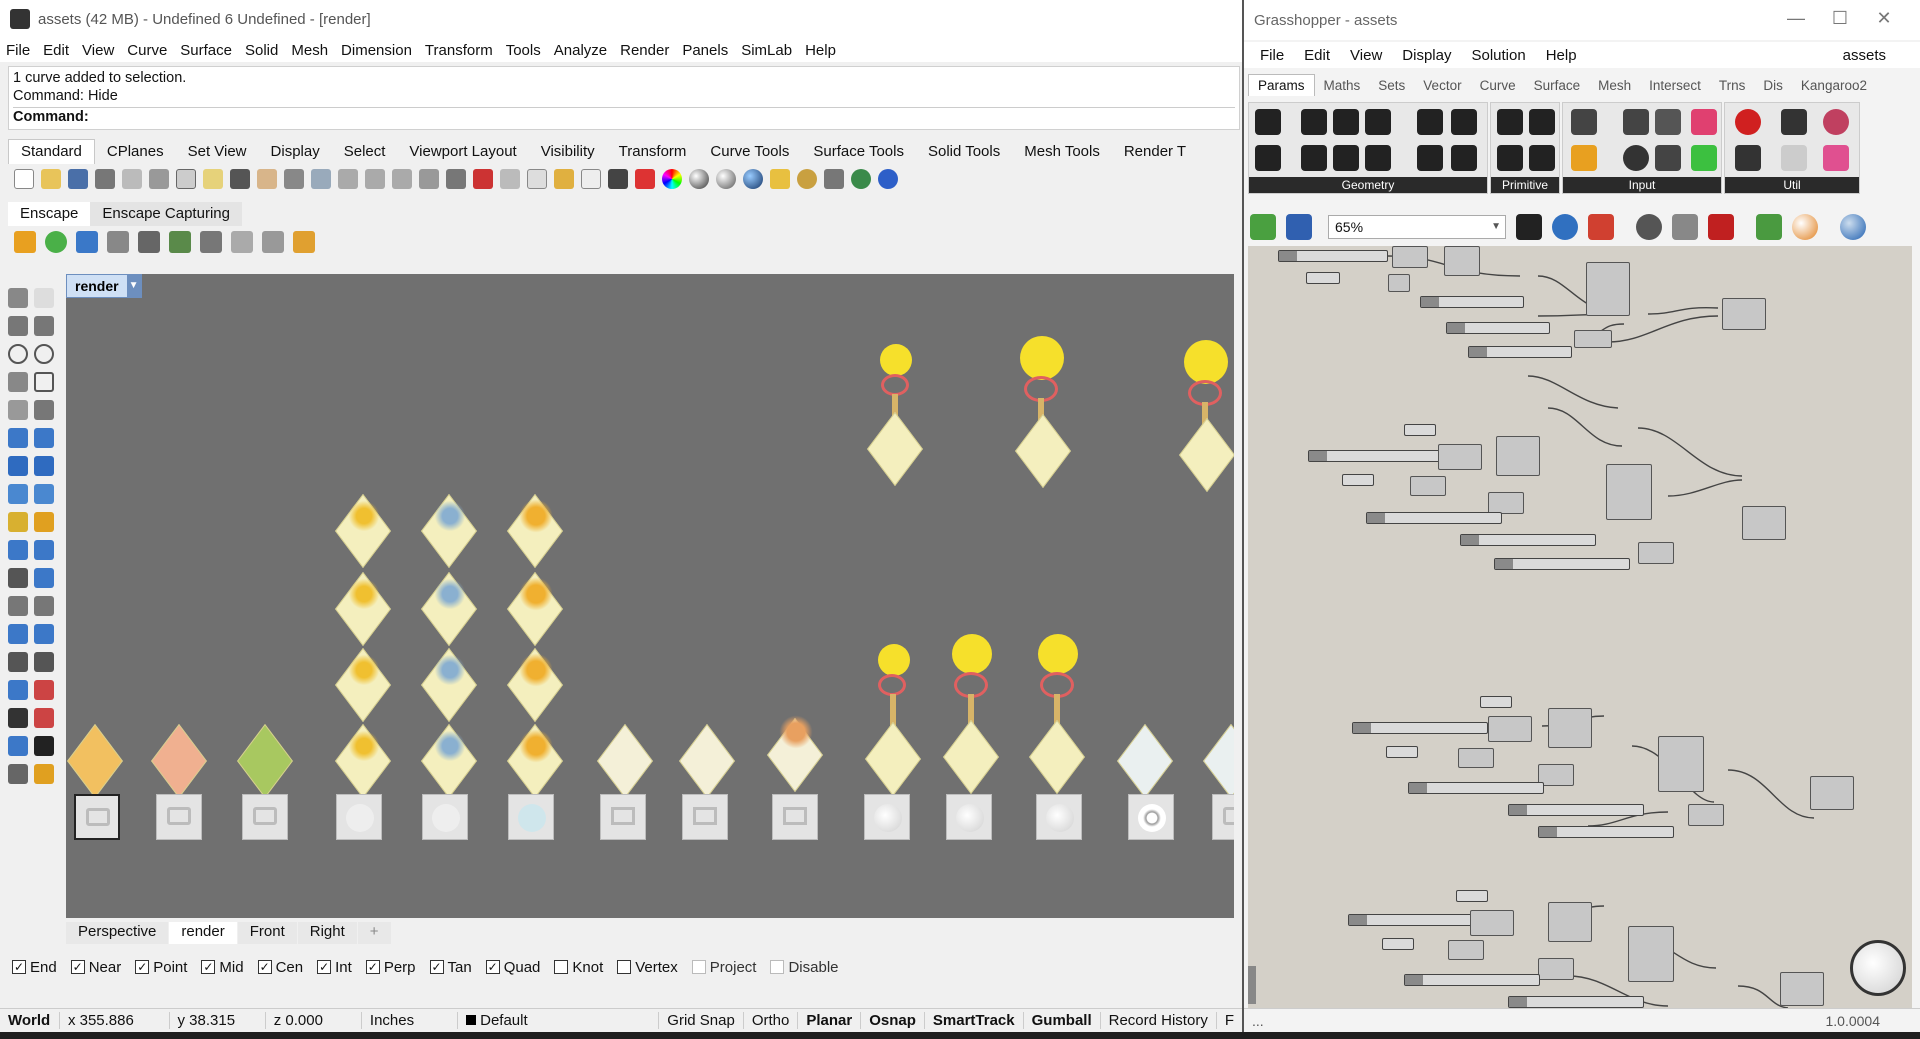  I want to click on fillet-icon, so click(18, 606).